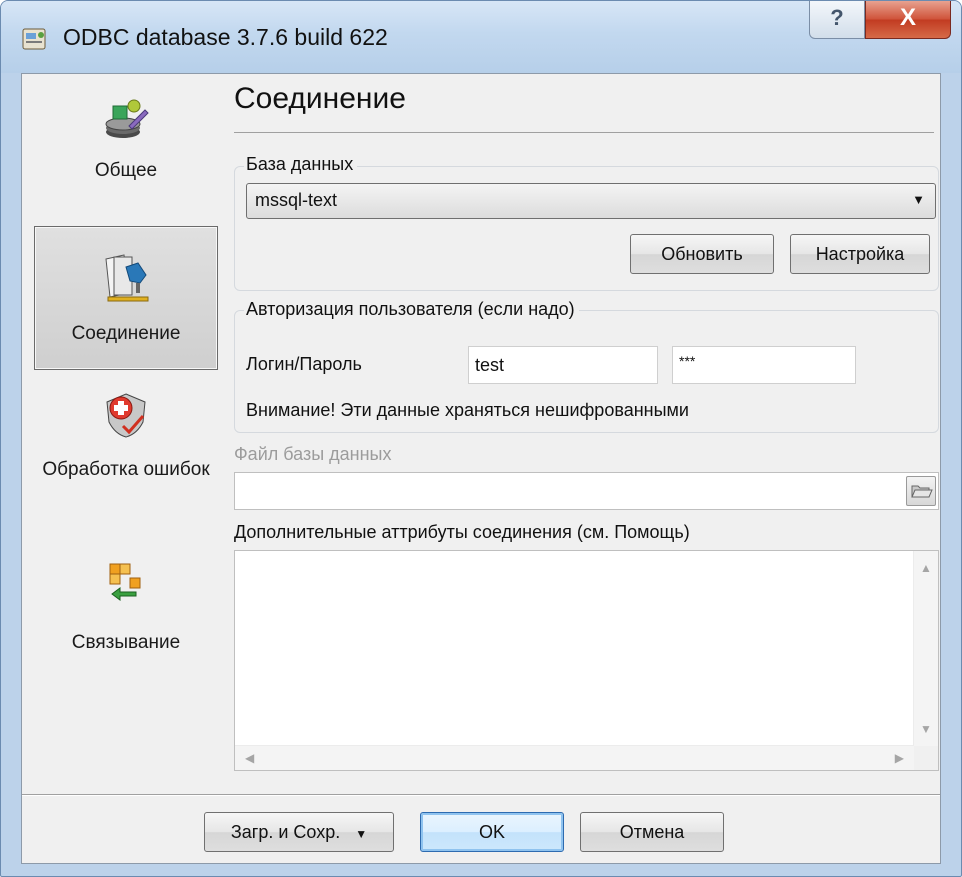 The height and width of the screenshot is (877, 962). What do you see at coordinates (652, 832) in the screenshot?
I see `cancel-button: Отмена` at bounding box center [652, 832].